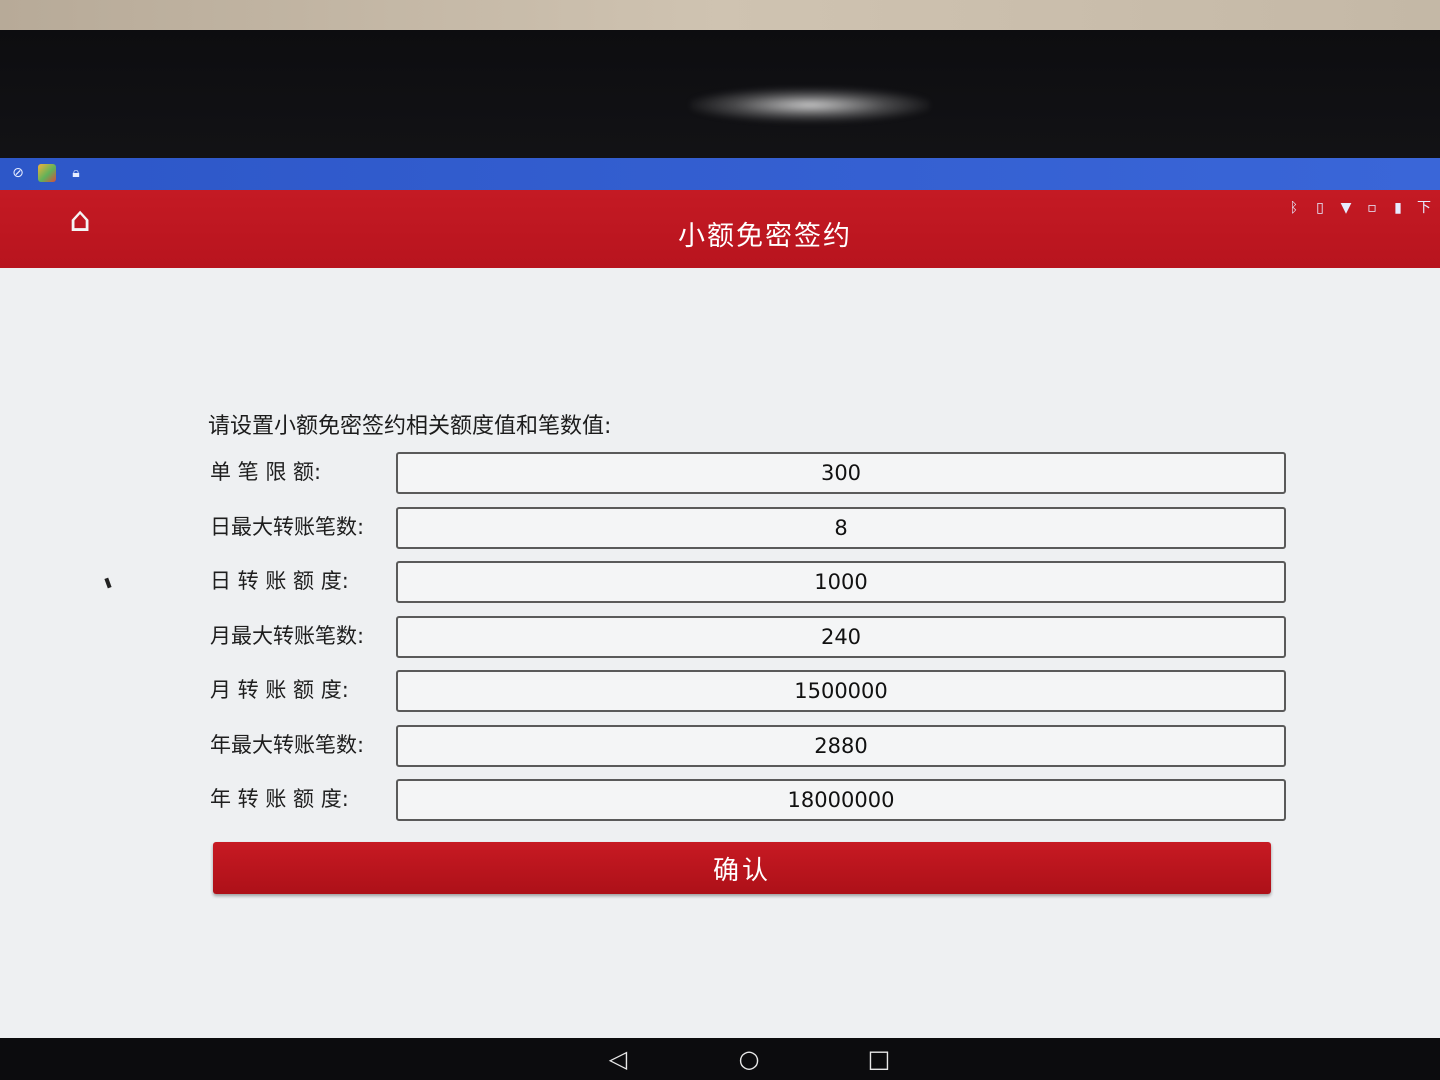 The image size is (1440, 1080). I want to click on gallery-app-icon, so click(47, 173).